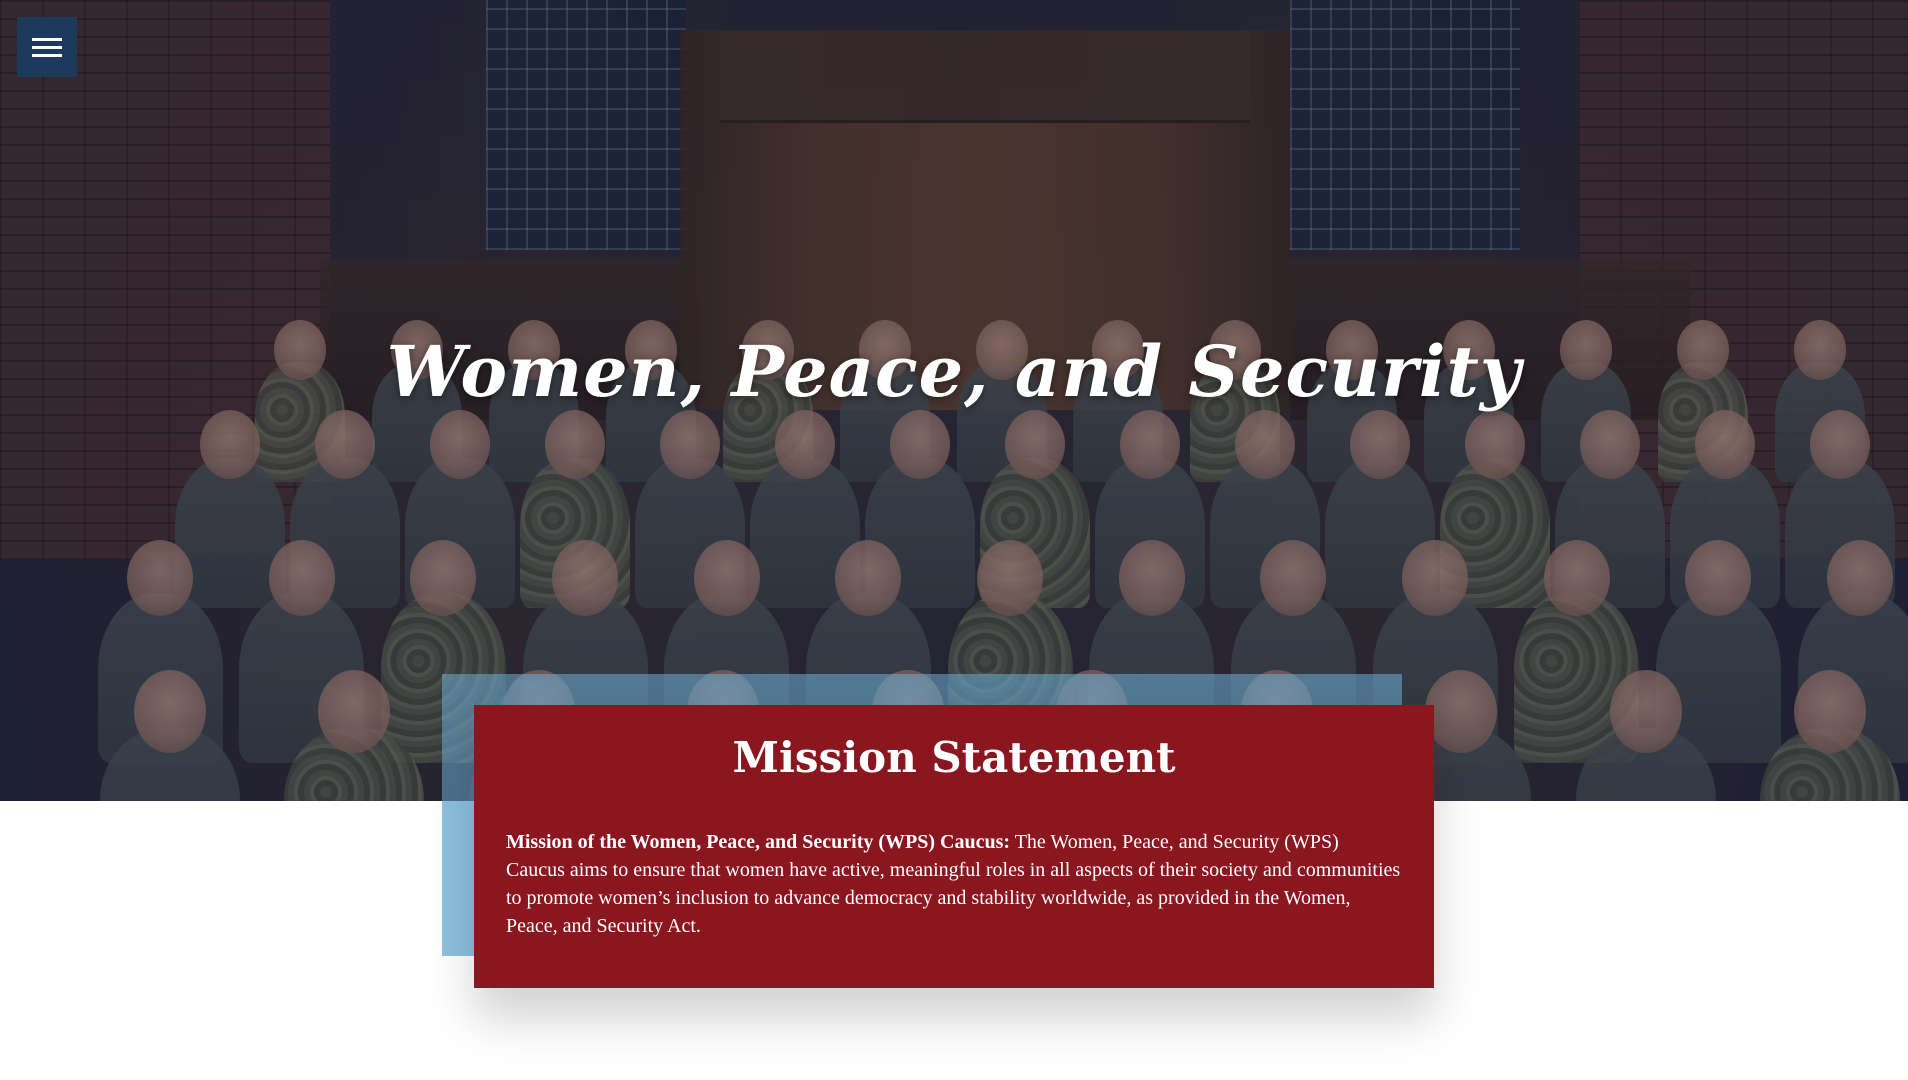 The image size is (1908, 1080). What do you see at coordinates (954, 757) in the screenshot?
I see `mission-heading: Mission Statement` at bounding box center [954, 757].